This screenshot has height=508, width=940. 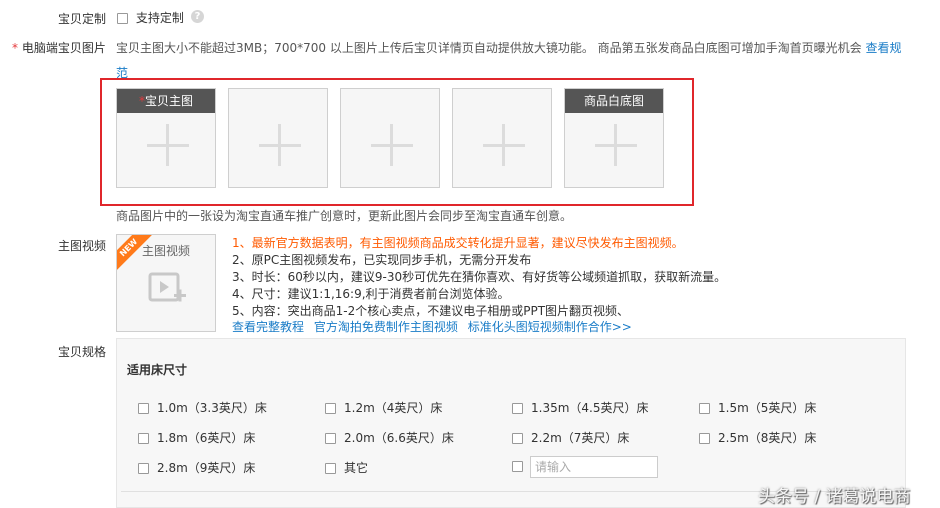 What do you see at coordinates (580, 438) in the screenshot?
I see `bed-size-option-label: 2.2m（7英尺）床` at bounding box center [580, 438].